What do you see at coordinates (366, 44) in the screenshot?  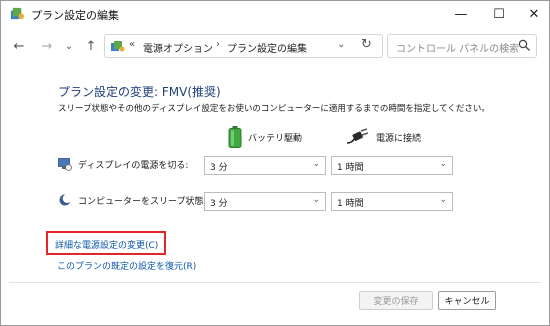 I see `refresh-icon: ↻` at bounding box center [366, 44].